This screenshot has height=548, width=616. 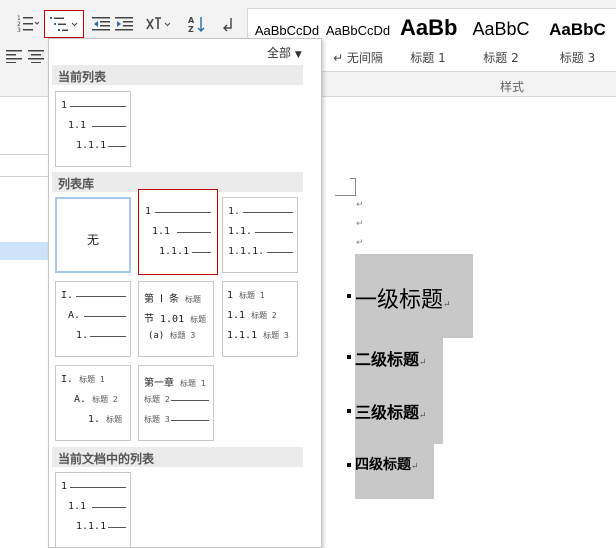 I want to click on chinese-layout-icon, so click(x=158, y=23).